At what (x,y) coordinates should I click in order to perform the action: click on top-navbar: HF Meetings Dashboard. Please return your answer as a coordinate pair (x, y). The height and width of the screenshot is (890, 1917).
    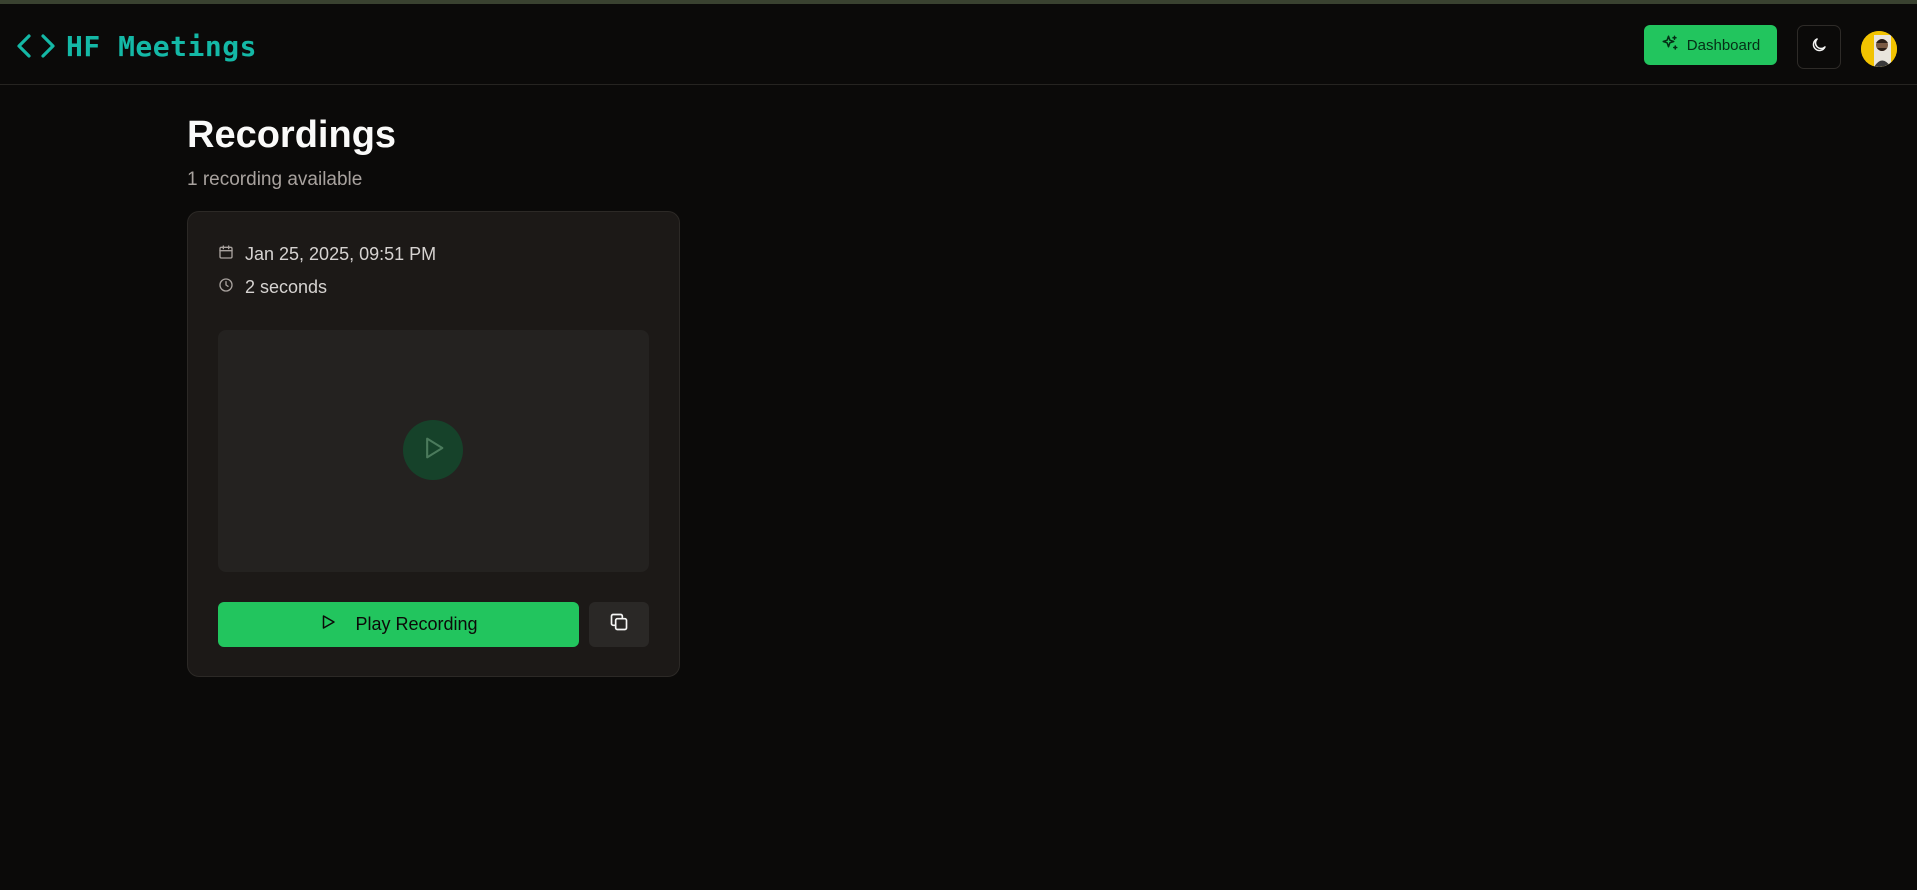
    Looking at the image, I should click on (958, 44).